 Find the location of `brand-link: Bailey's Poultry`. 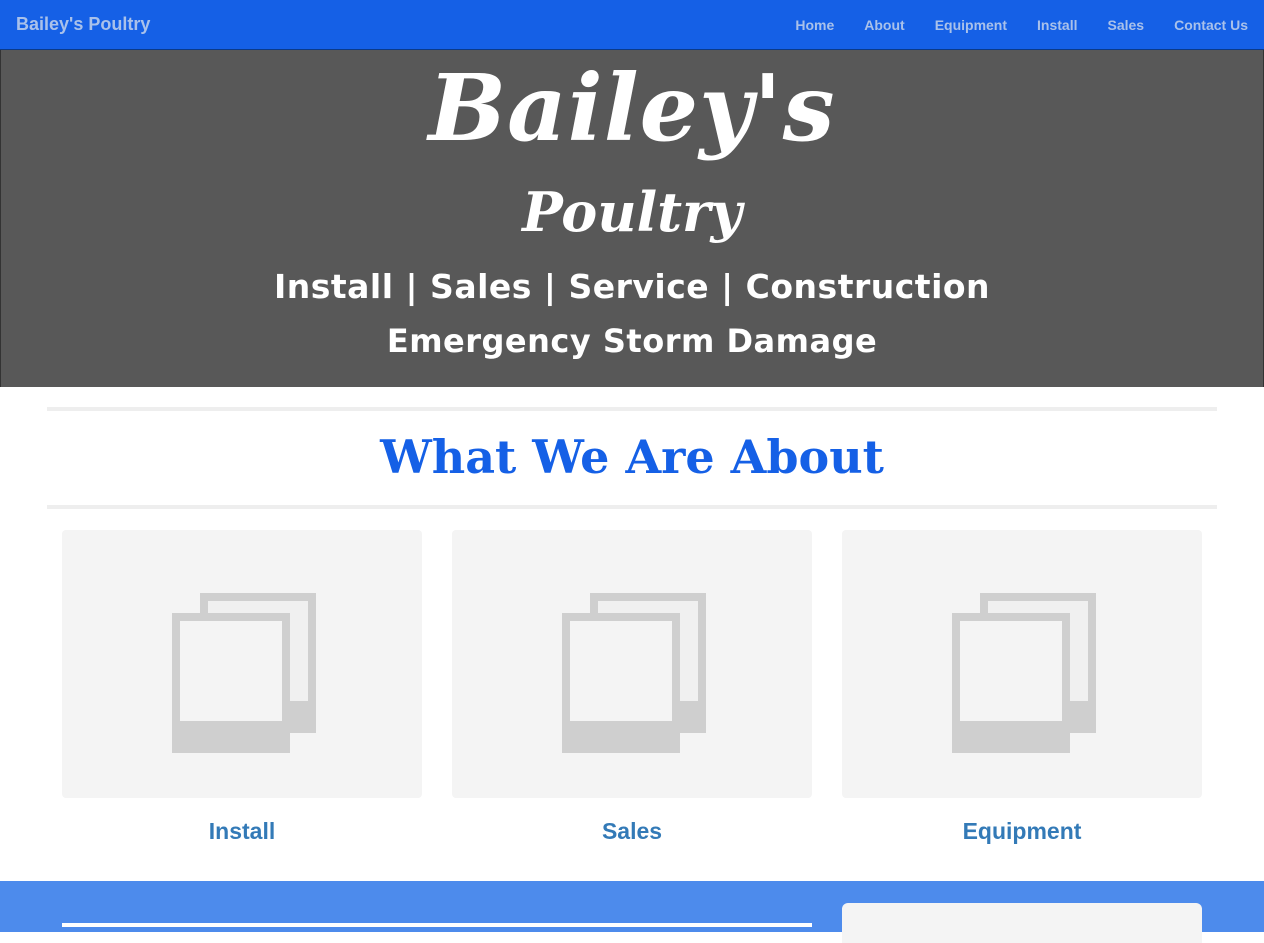

brand-link: Bailey's Poultry is located at coordinates (83, 24).